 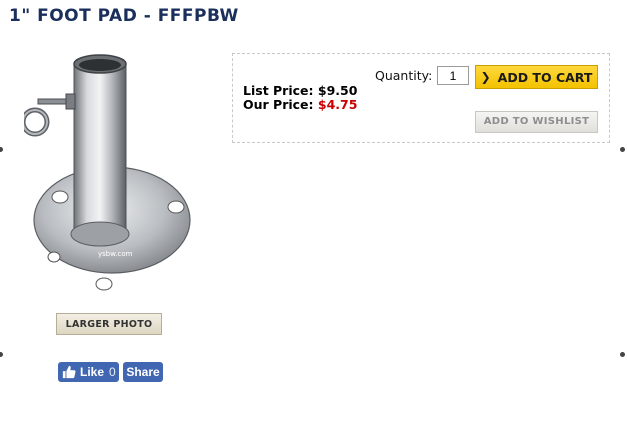 What do you see at coordinates (485, 77) in the screenshot?
I see `chevron-right-icon: ❯` at bounding box center [485, 77].